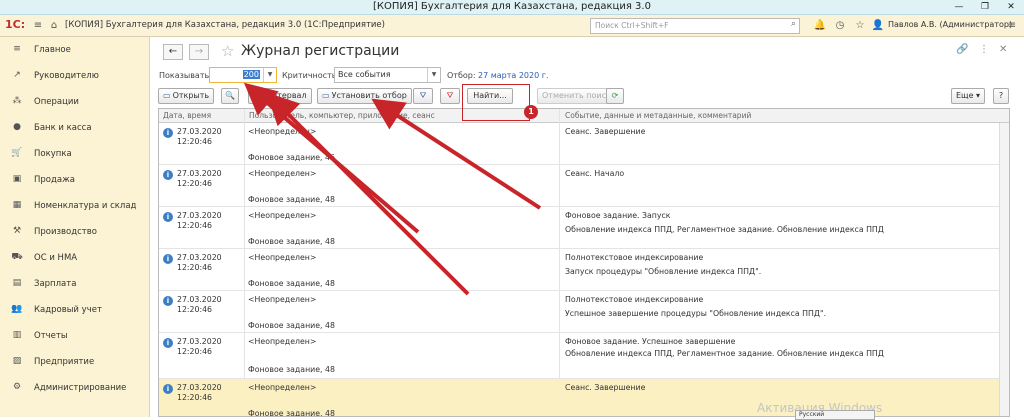  I want to click on restore-button: ❐, so click(985, 7).